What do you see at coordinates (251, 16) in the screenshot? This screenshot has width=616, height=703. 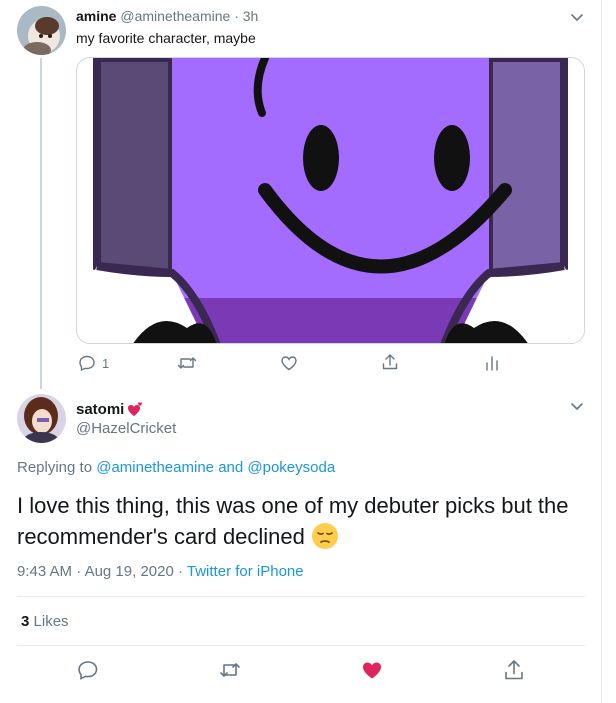 I see `tweet1-time: 3h` at bounding box center [251, 16].